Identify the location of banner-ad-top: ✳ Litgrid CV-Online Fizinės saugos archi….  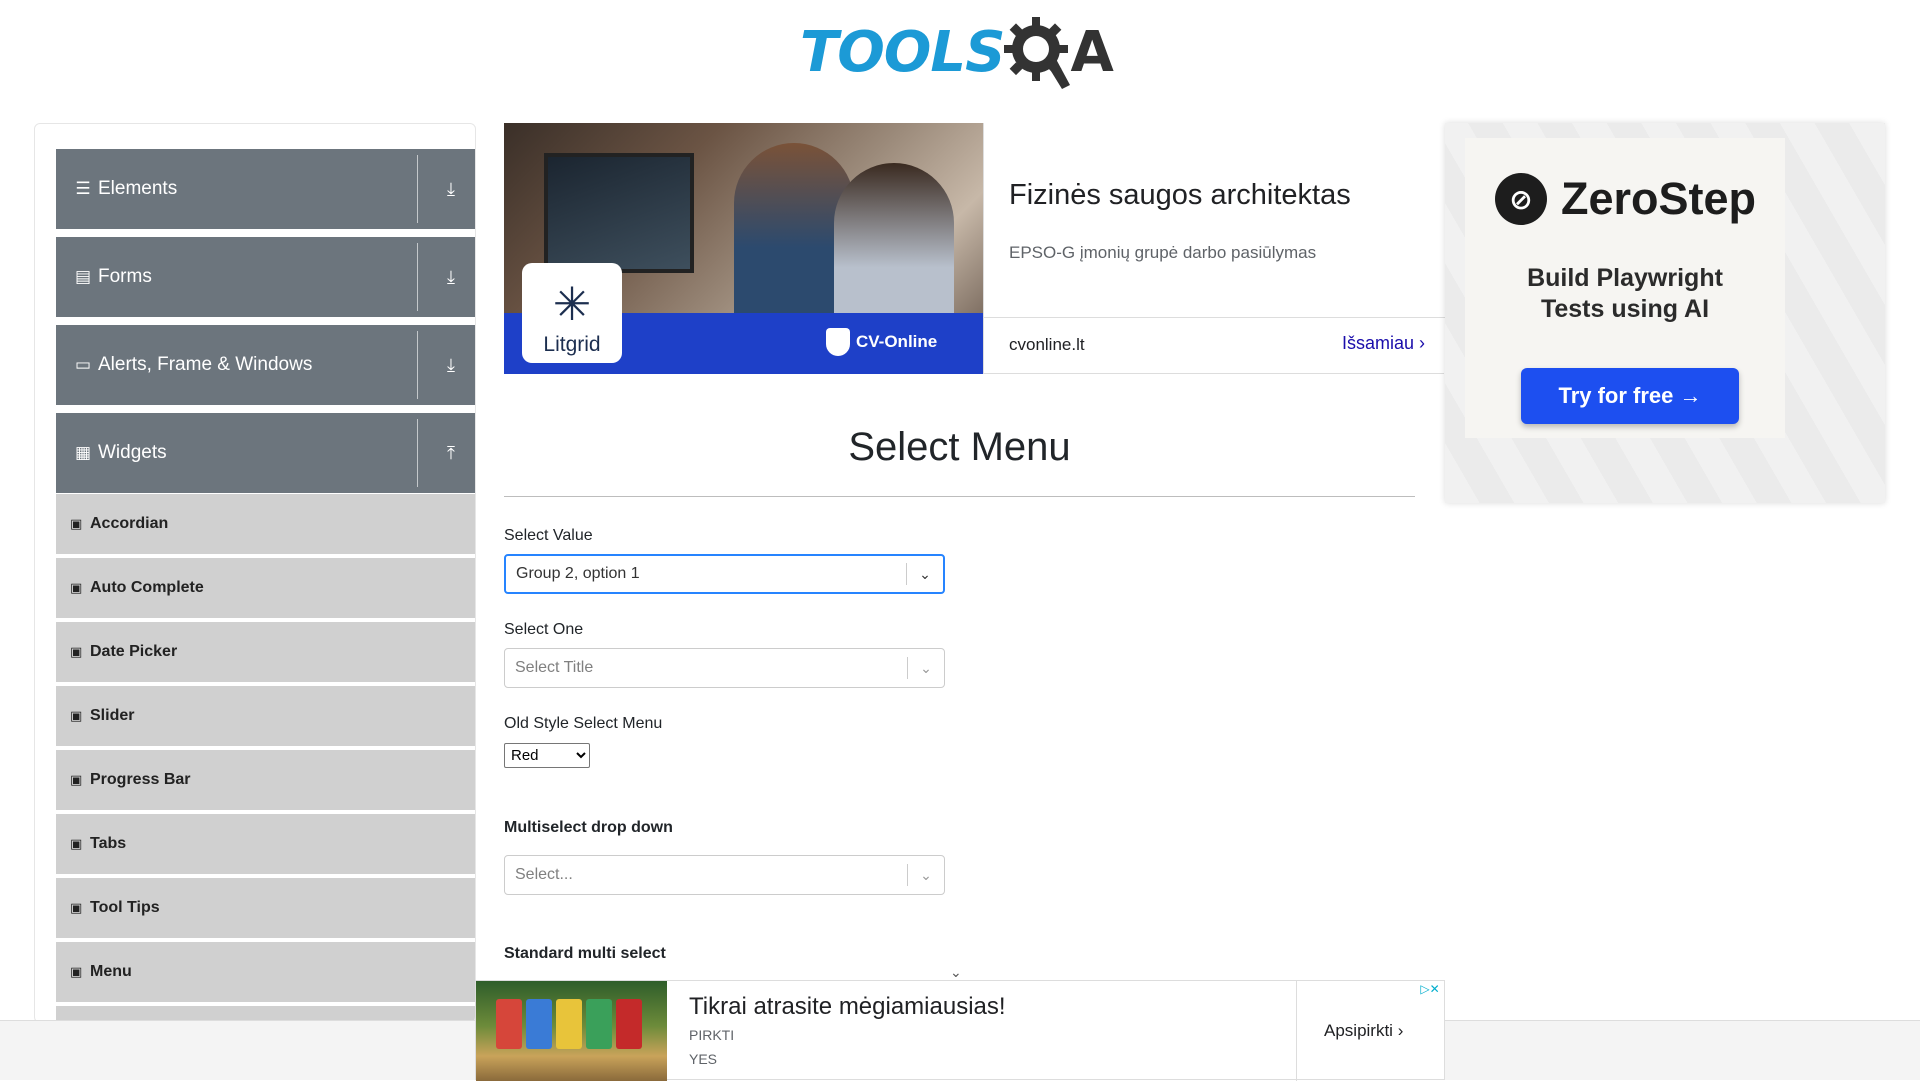
(974, 248).